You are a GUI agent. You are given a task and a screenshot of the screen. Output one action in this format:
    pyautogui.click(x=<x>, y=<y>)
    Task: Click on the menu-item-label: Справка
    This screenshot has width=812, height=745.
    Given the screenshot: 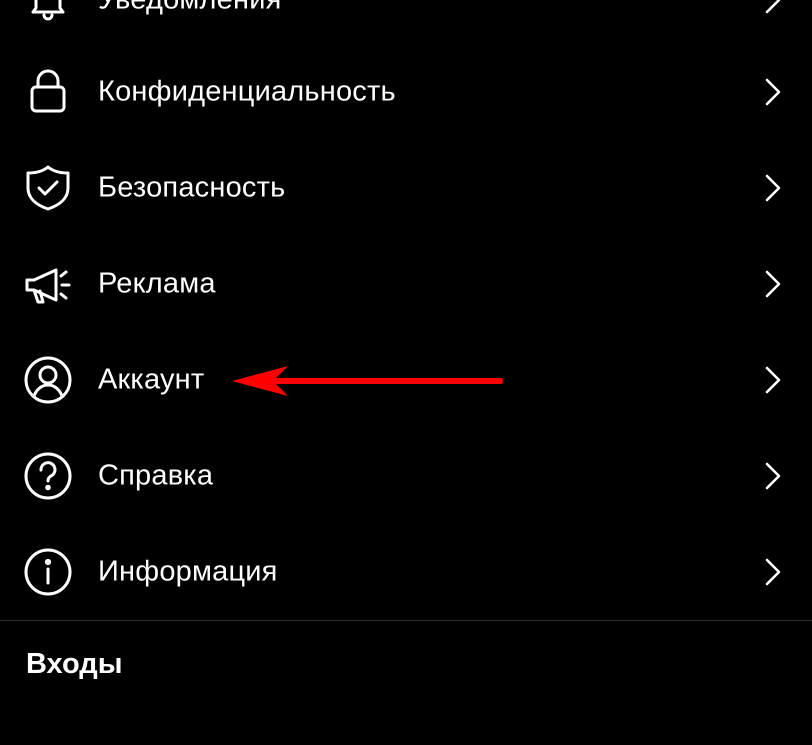 What is the action you would take?
    pyautogui.click(x=156, y=475)
    